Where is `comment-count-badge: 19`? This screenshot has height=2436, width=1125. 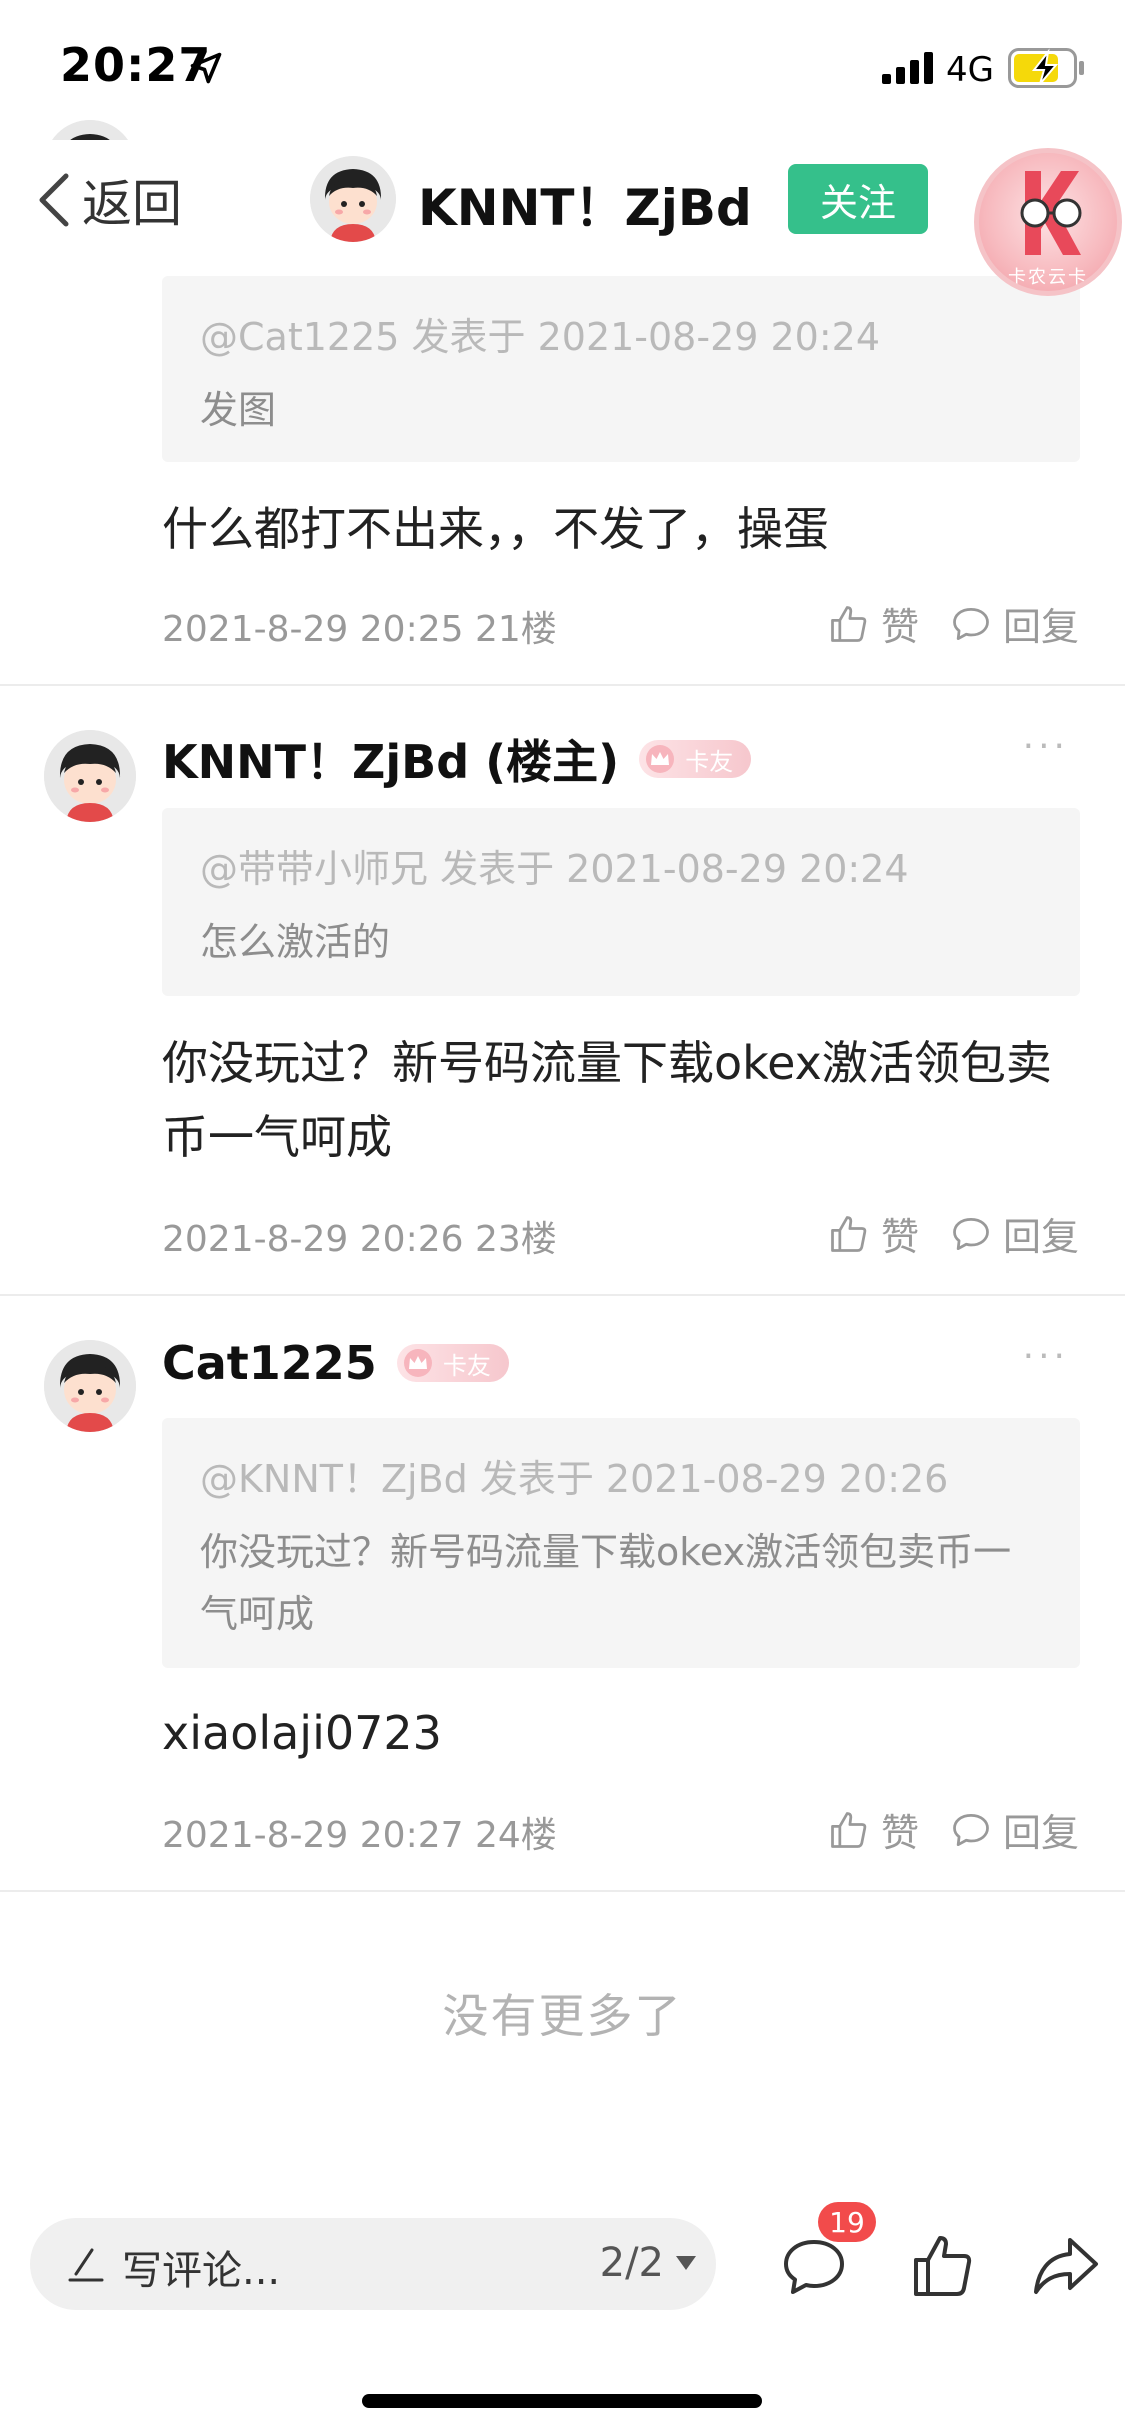
comment-count-badge: 19 is located at coordinates (847, 2222).